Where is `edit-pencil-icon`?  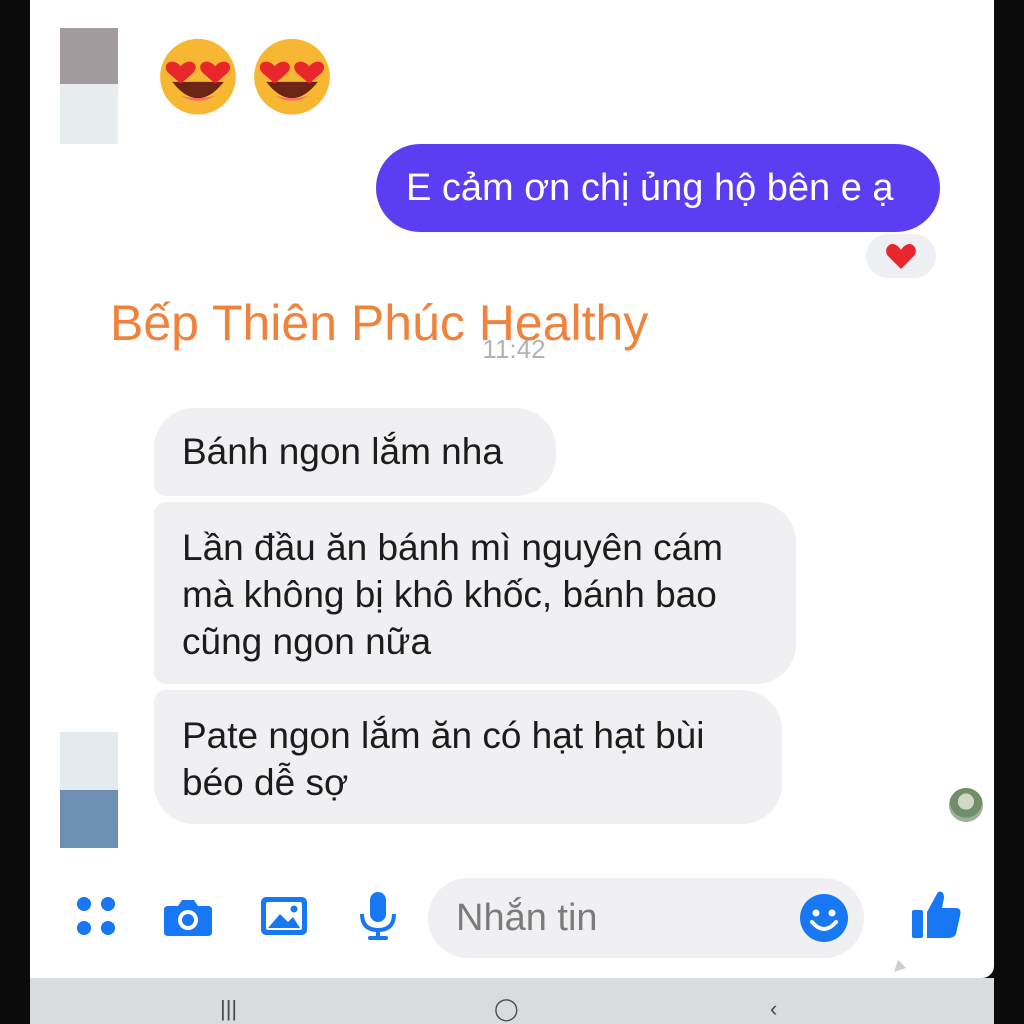 edit-pencil-icon is located at coordinates (911, 955).